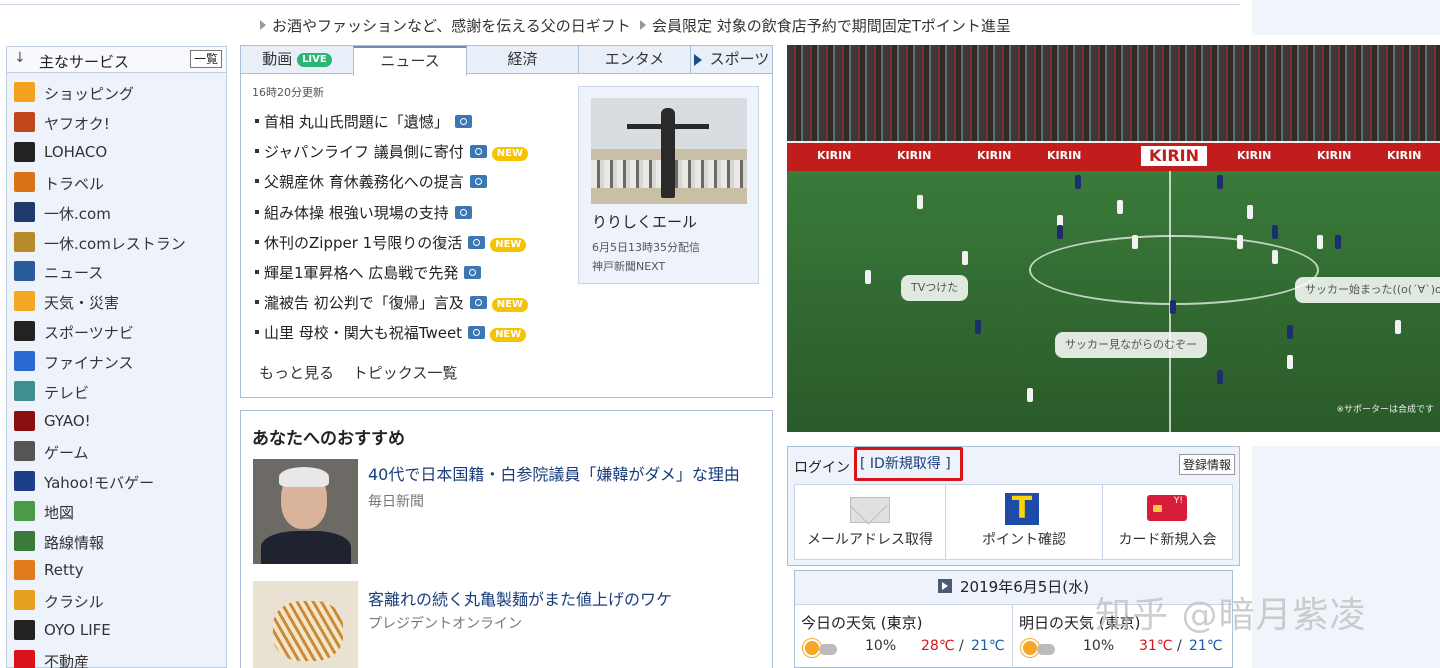 This screenshot has width=1440, height=668. Describe the element at coordinates (812, 648) in the screenshot. I see `sun-icon` at that location.